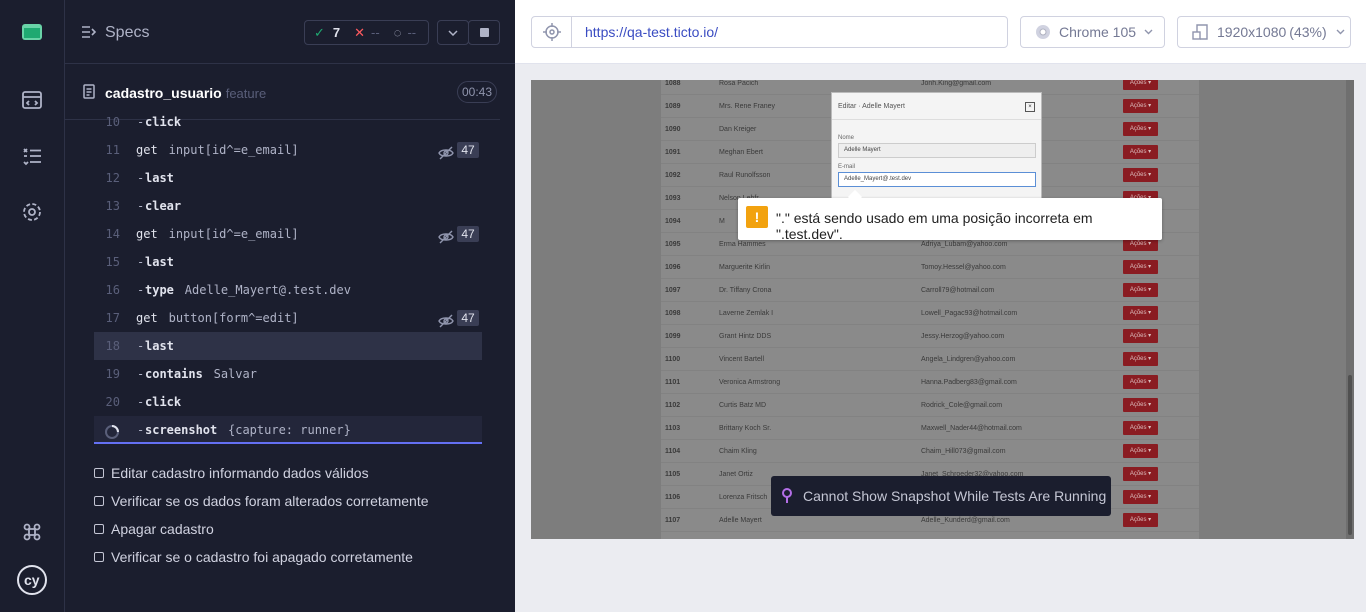 This screenshot has height=612, width=1366. What do you see at coordinates (477, 92) in the screenshot?
I see `spec-duration-badge: 00:43` at bounding box center [477, 92].